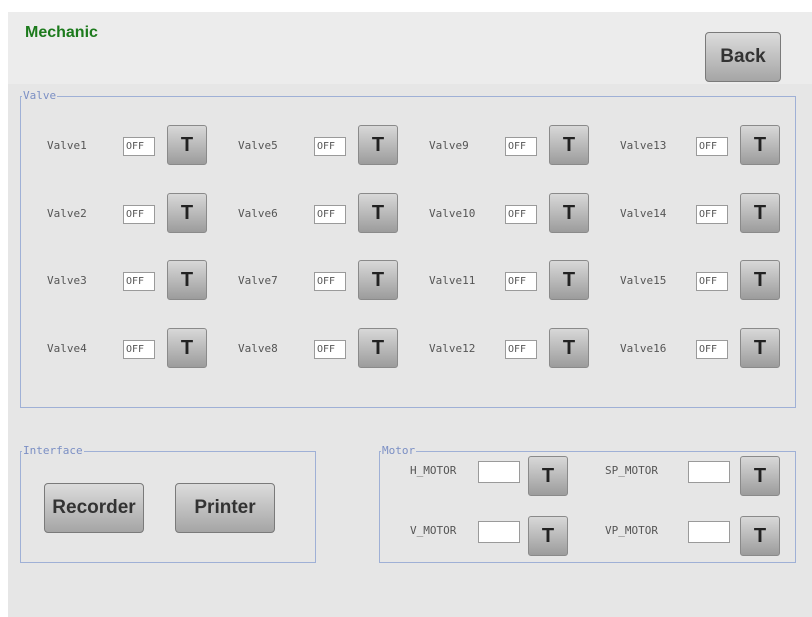 This screenshot has height=617, width=812. What do you see at coordinates (225, 508) in the screenshot?
I see `printer-button: Printer` at bounding box center [225, 508].